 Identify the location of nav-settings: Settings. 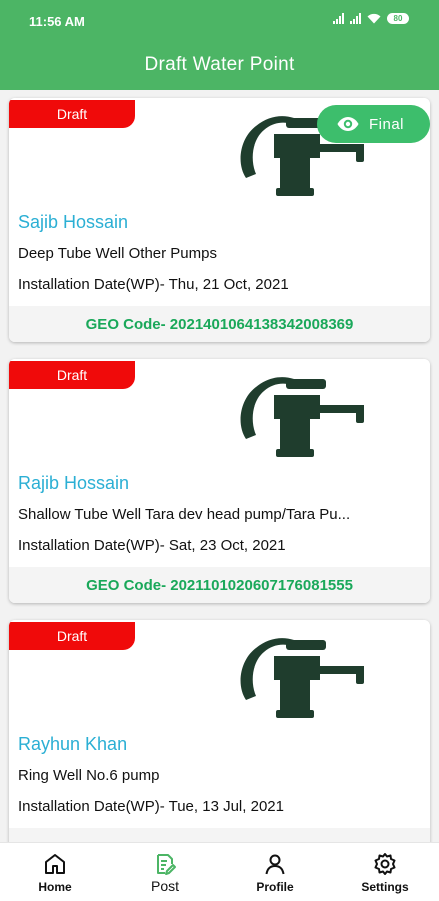
(385, 872).